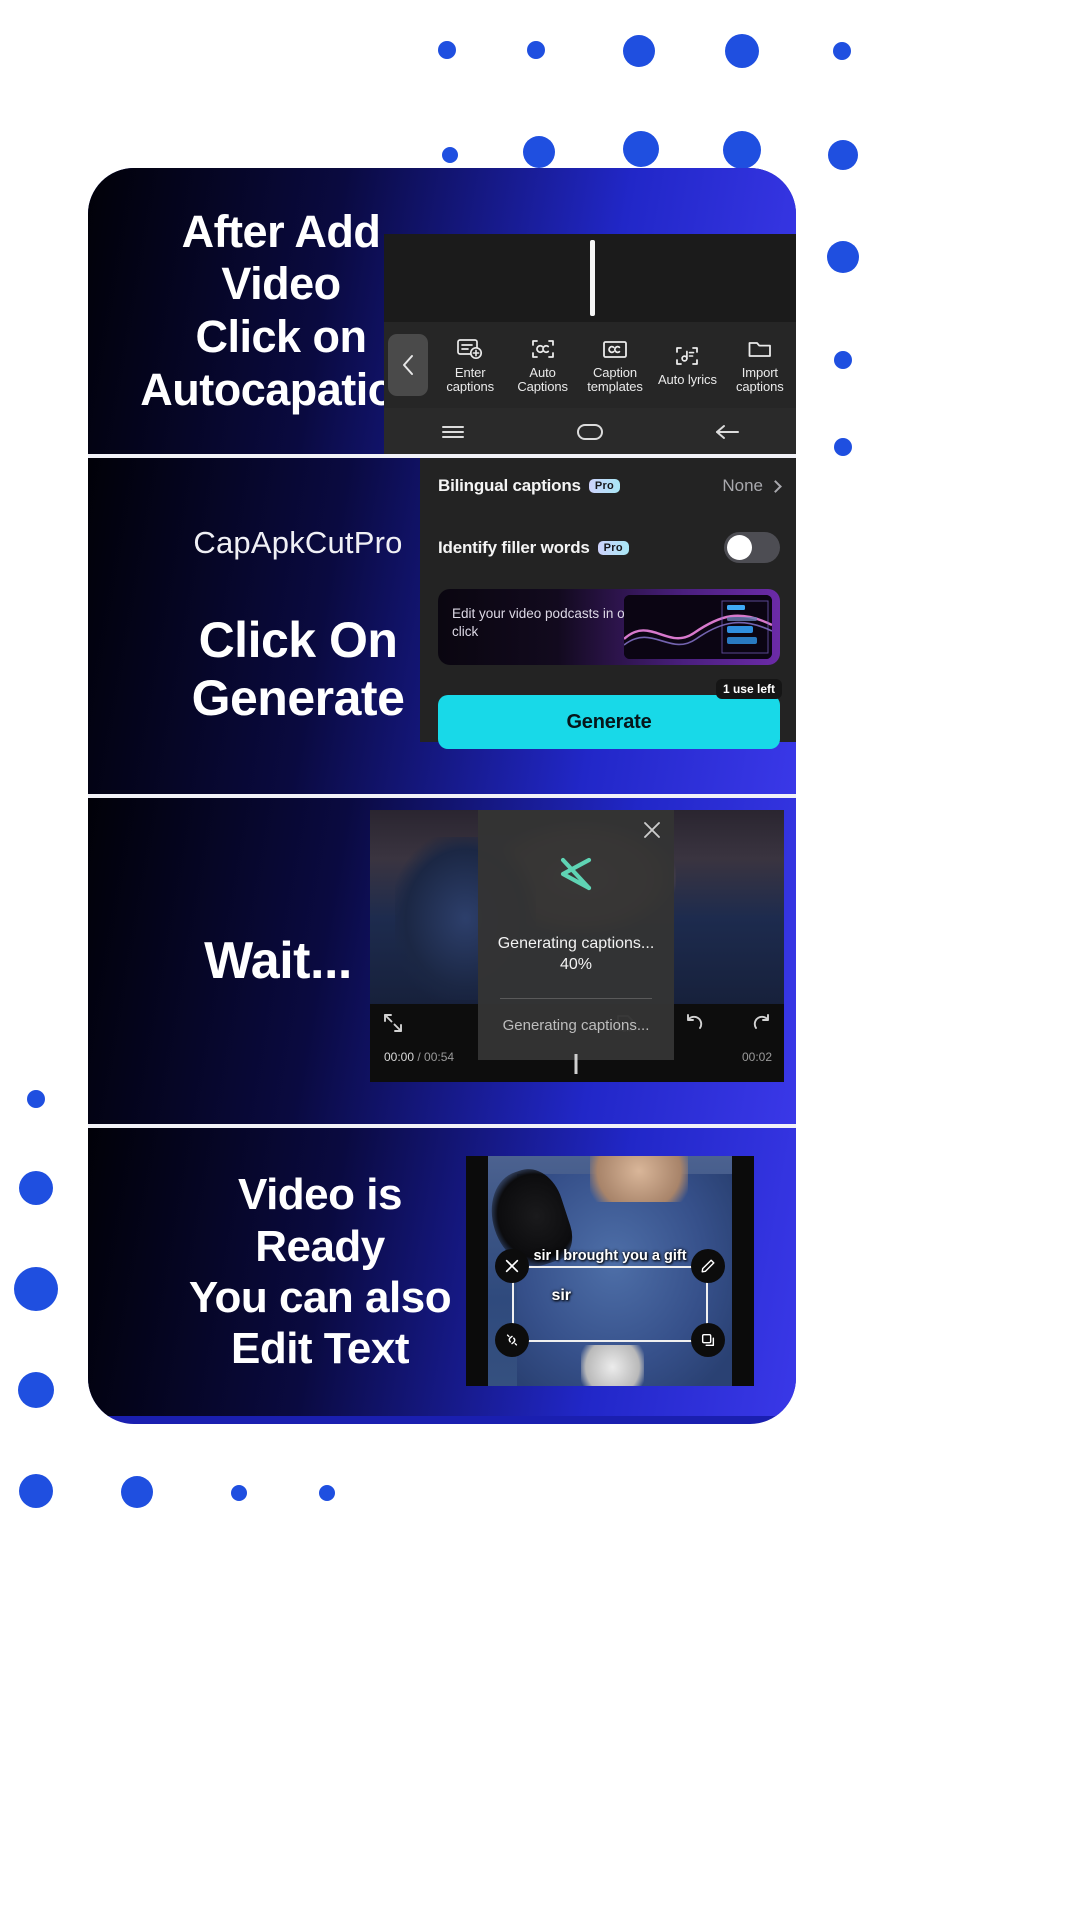 The image size is (1080, 1920). I want to click on tool-label: Import captions, so click(760, 379).